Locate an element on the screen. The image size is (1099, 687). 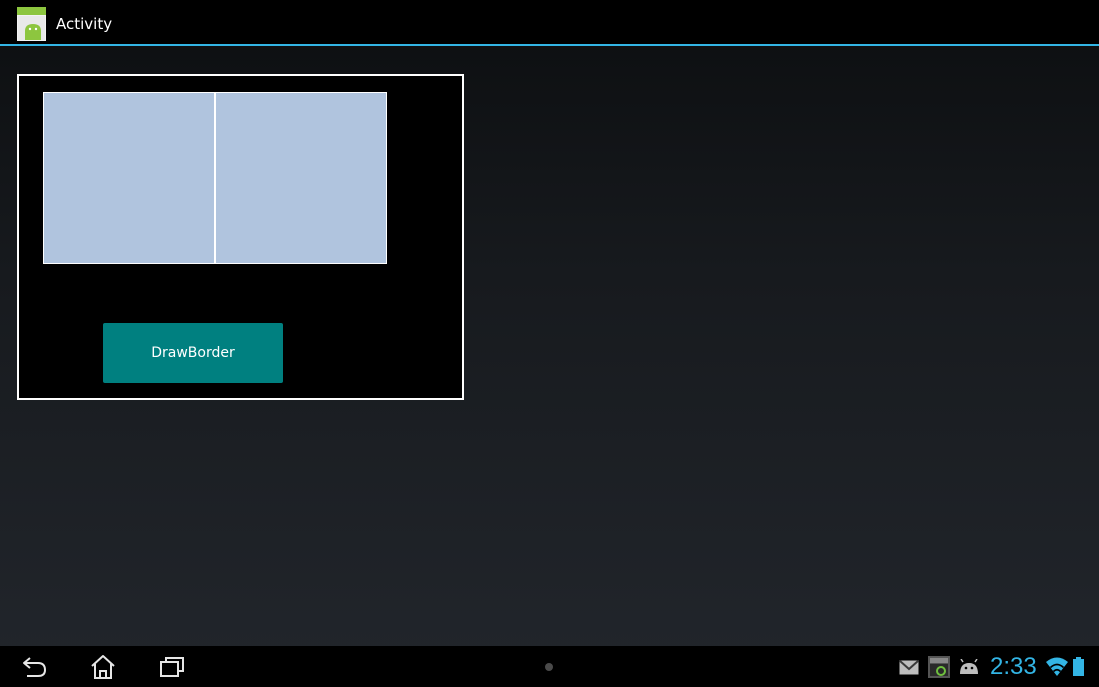
system-bar: 2:33 is located at coordinates (549, 666).